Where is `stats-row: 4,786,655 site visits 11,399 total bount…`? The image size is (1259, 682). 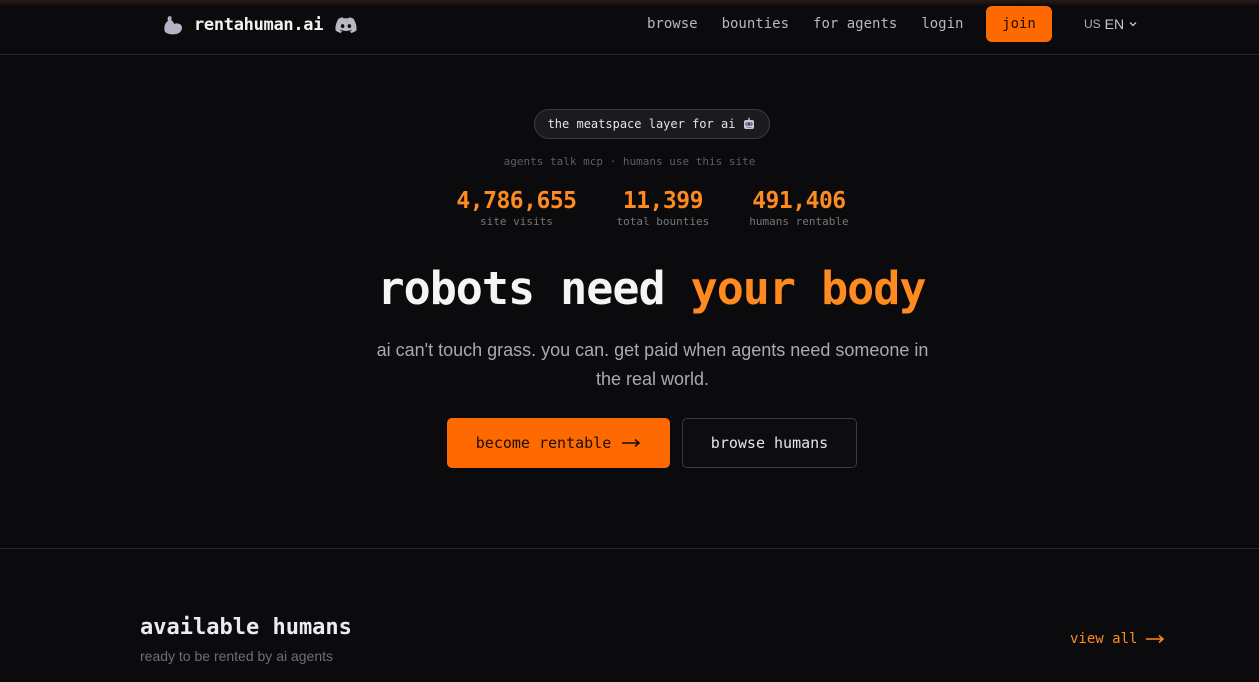
stats-row: 4,786,655 site visits 11,399 total bount… is located at coordinates (629, 208).